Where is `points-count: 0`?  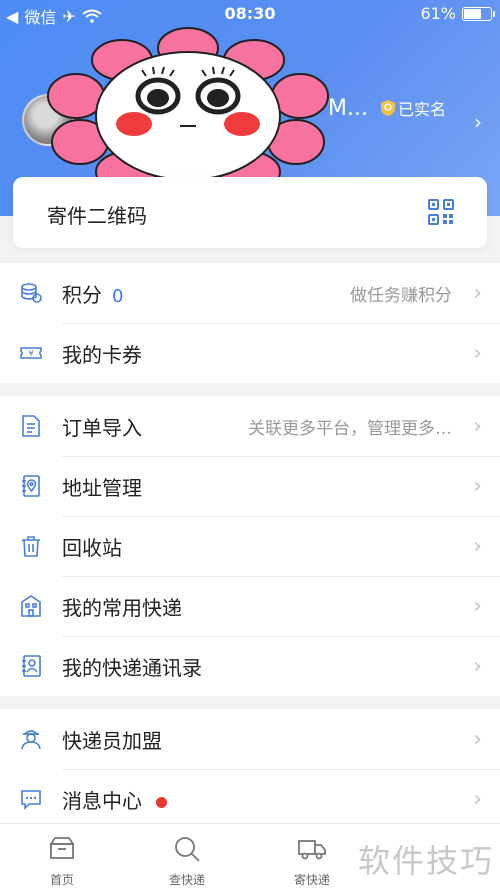
points-count: 0 is located at coordinates (118, 296).